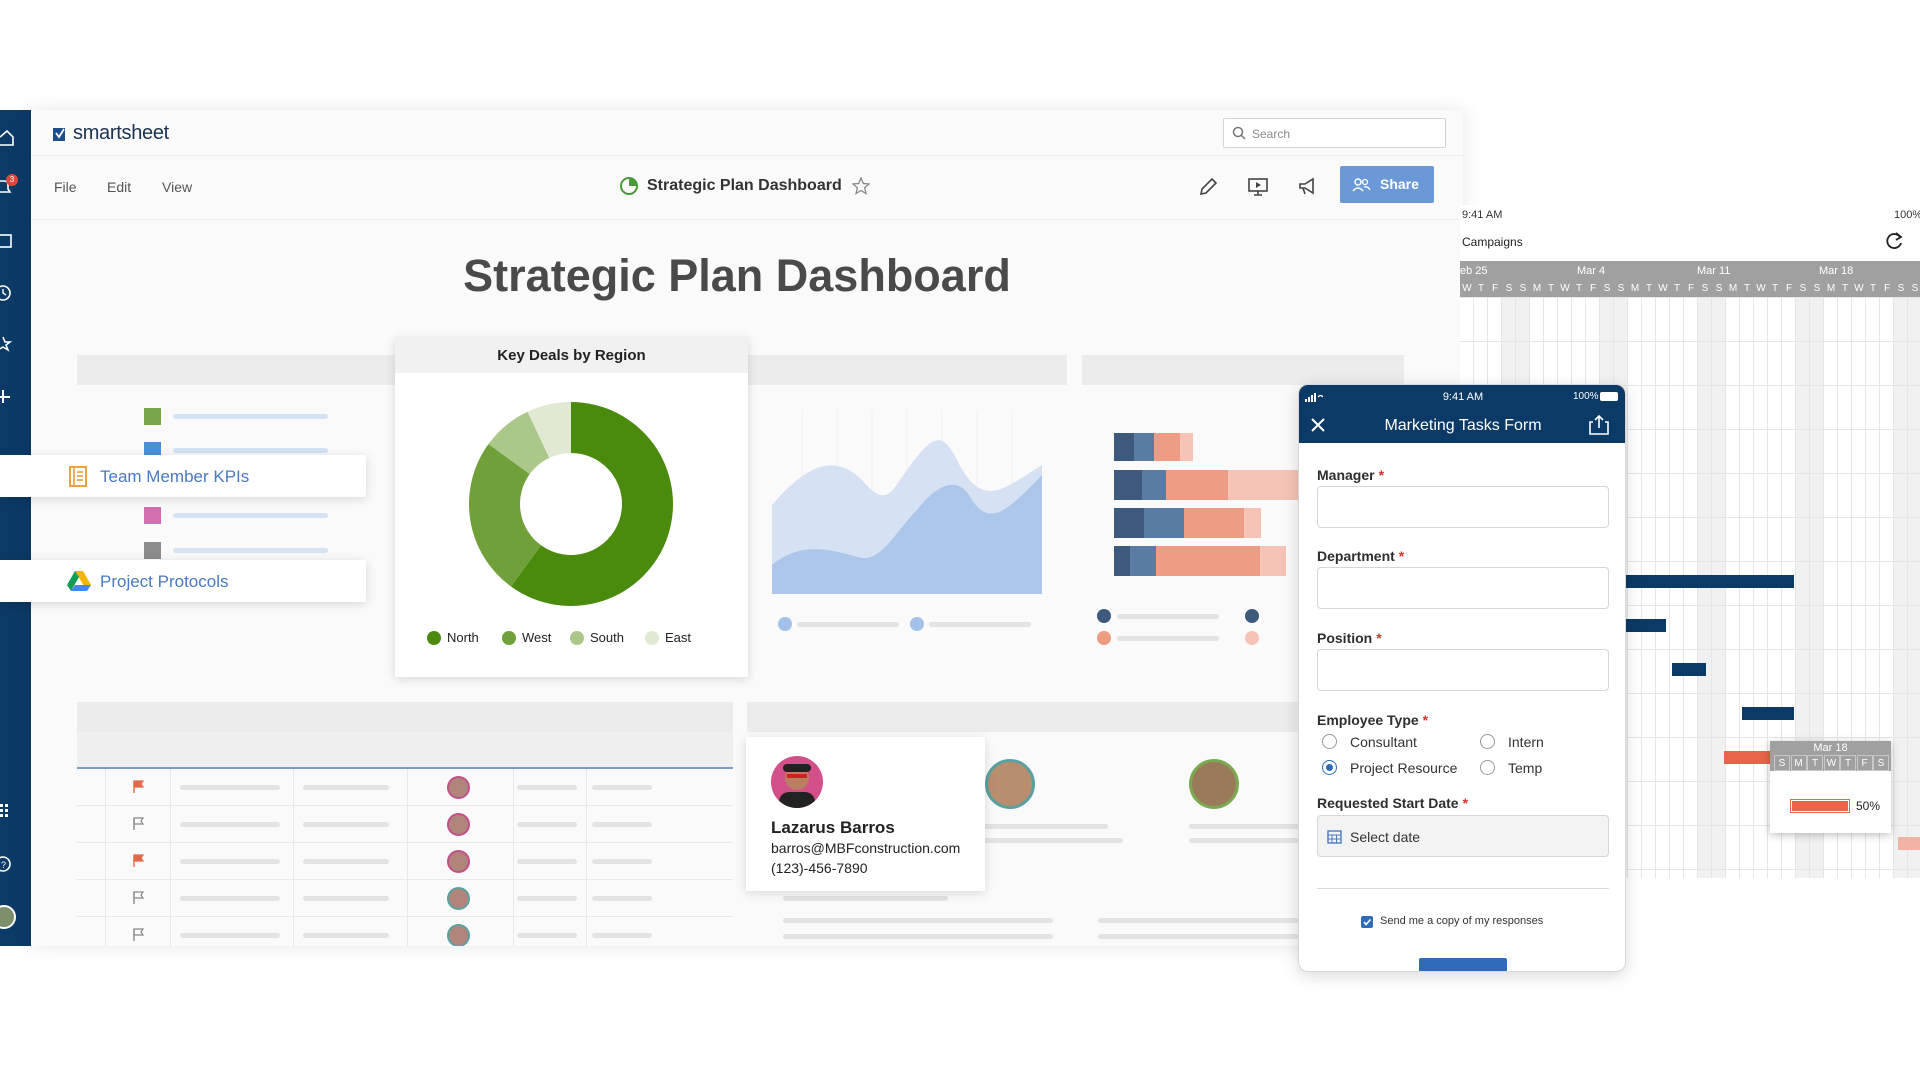  Describe the element at coordinates (1463, 588) in the screenshot. I see `department-field` at that location.